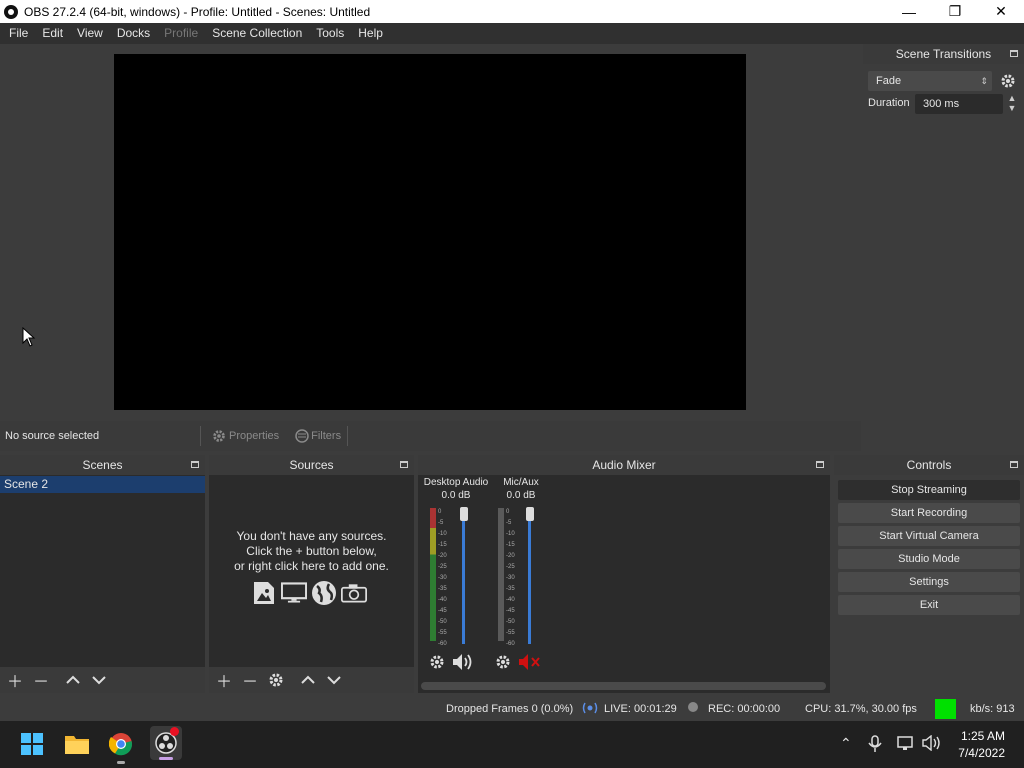  Describe the element at coordinates (943, 54) in the screenshot. I see `scene-transitions-title: Scene Transitions` at that location.